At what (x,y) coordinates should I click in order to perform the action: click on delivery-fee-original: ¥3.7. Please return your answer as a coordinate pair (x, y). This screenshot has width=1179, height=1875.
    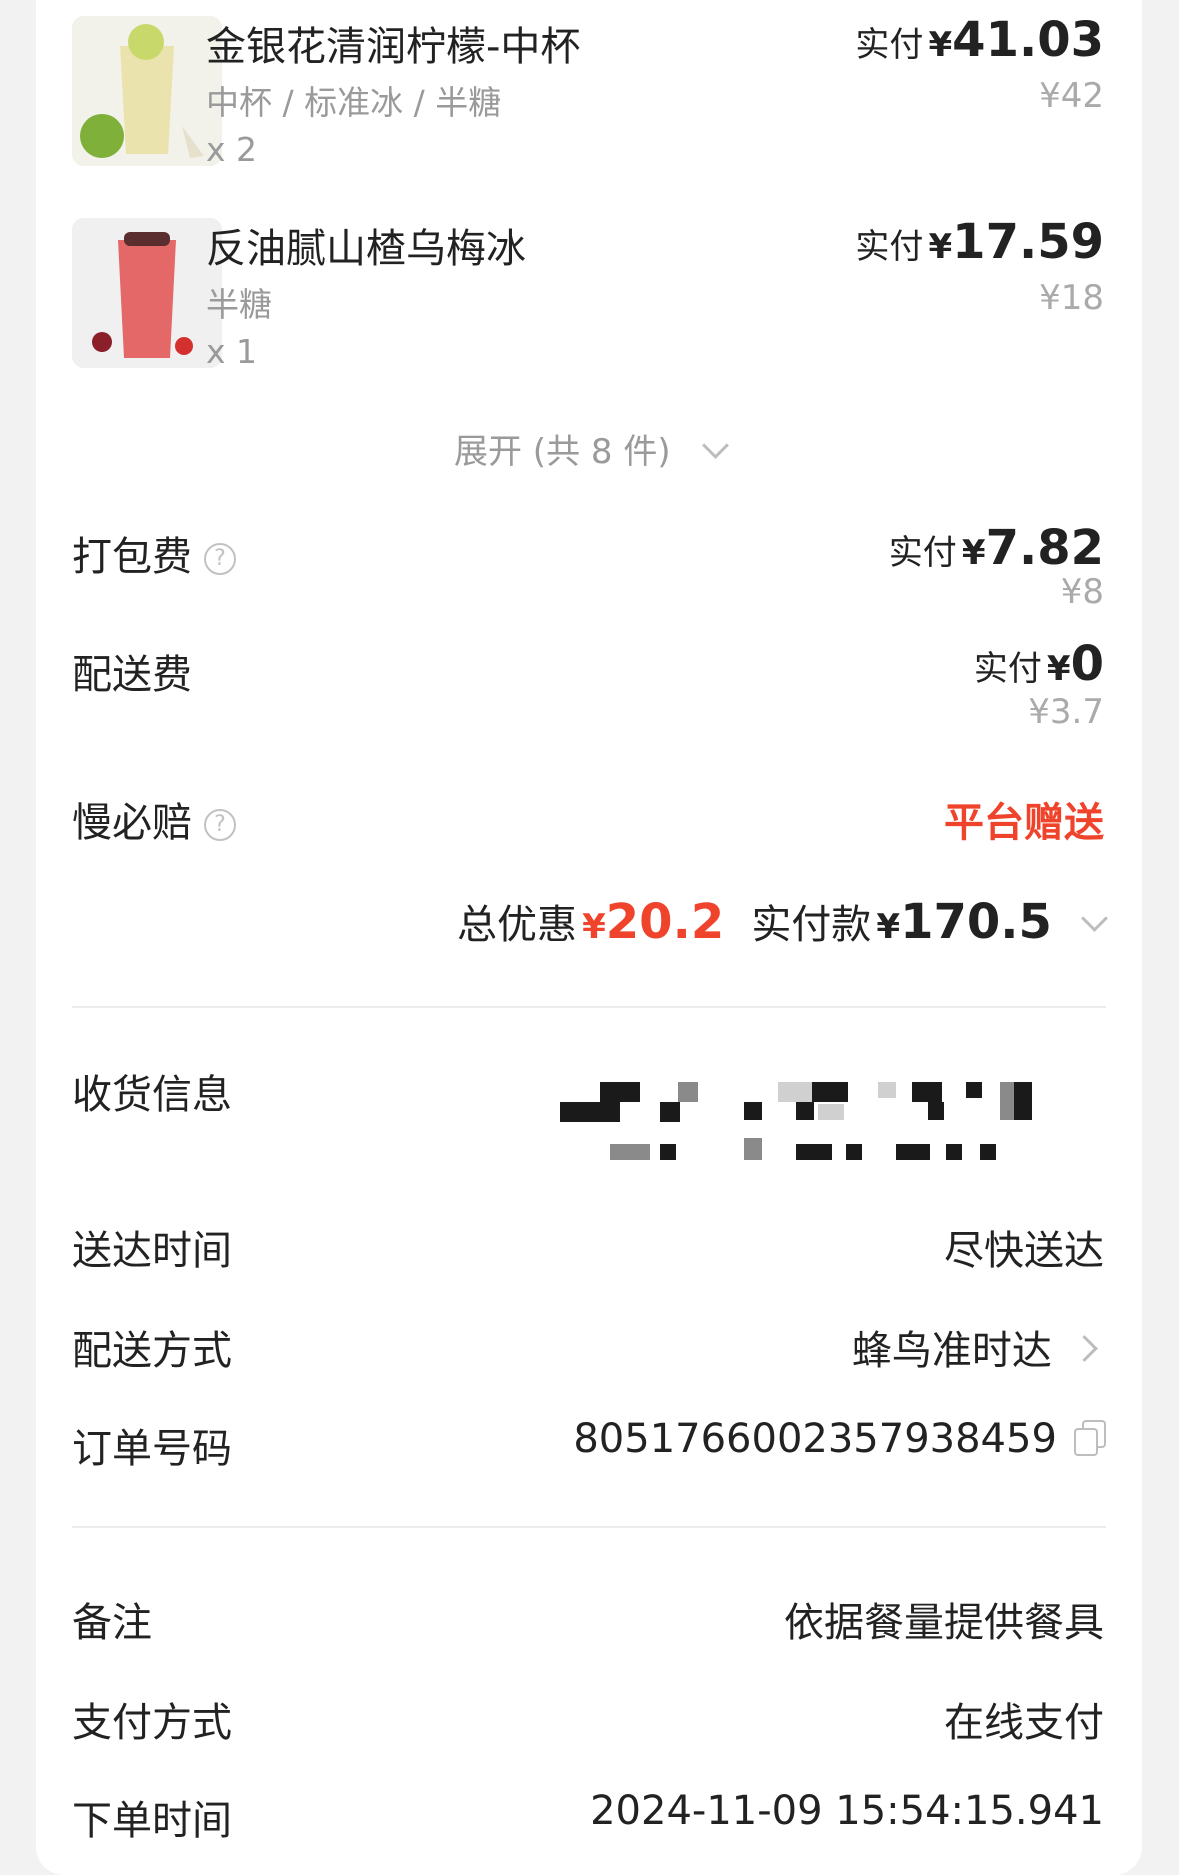
    Looking at the image, I should click on (1066, 712).